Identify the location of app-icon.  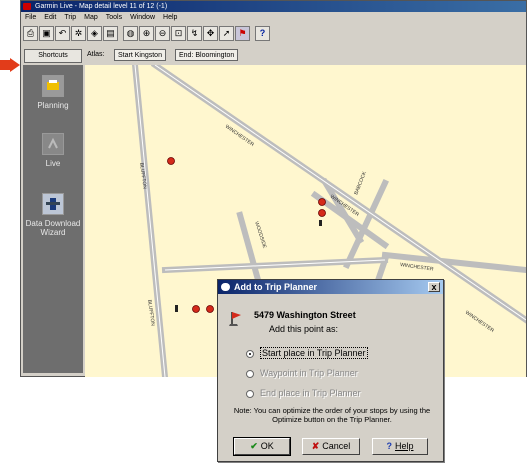
(27, 6).